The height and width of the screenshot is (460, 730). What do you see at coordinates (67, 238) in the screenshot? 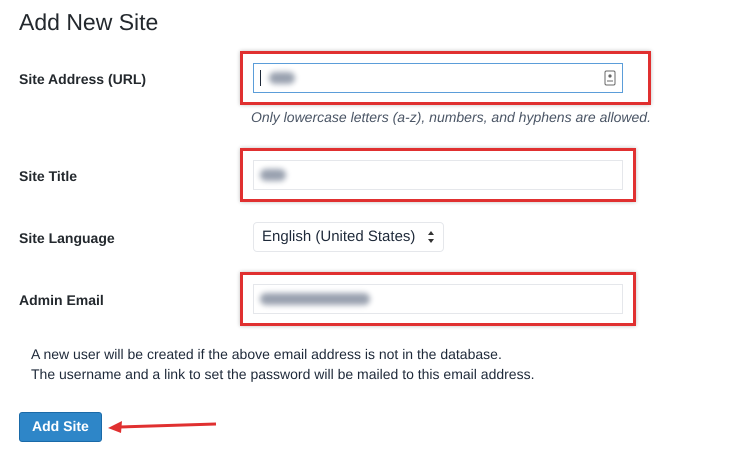
I see `field-label: Site Language` at bounding box center [67, 238].